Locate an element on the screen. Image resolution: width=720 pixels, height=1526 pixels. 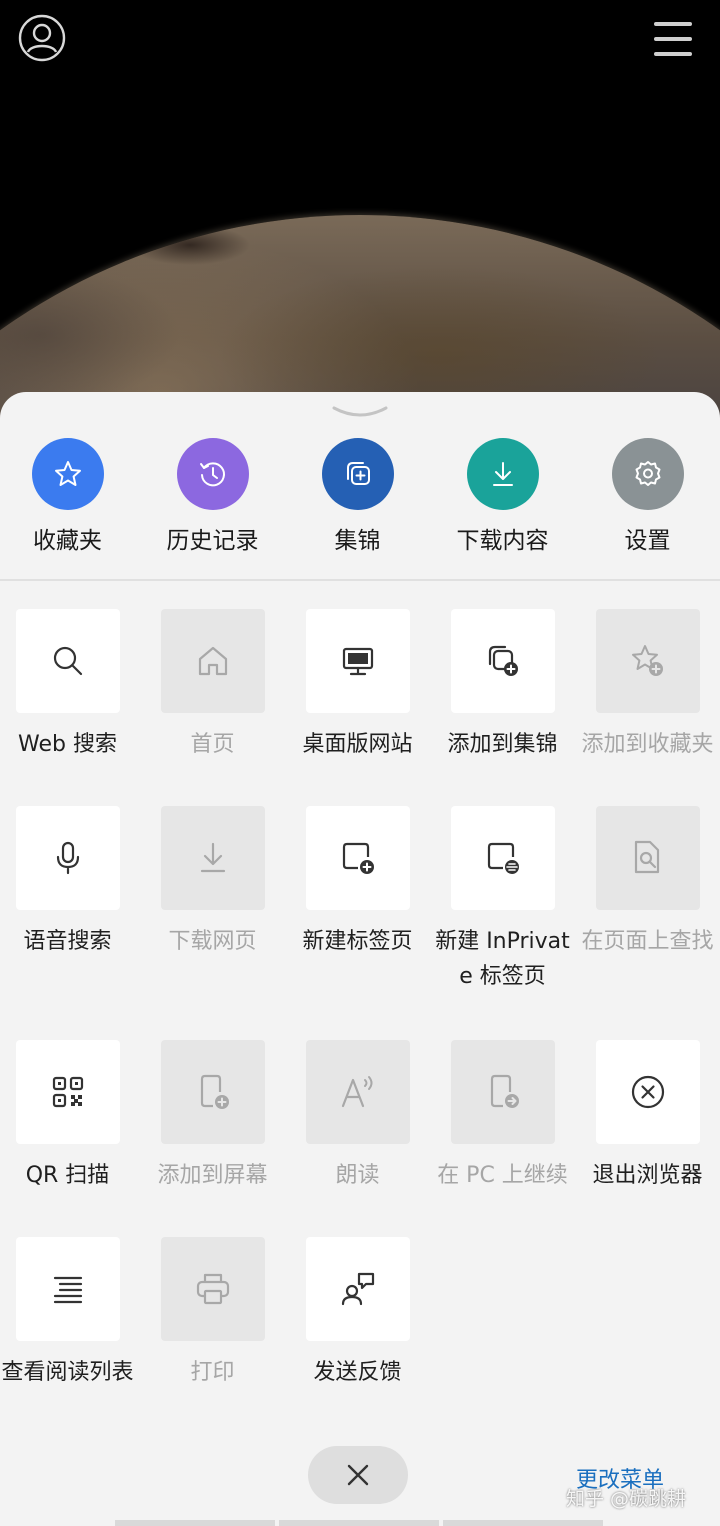
qr-code-icon is located at coordinates (67, 1092).